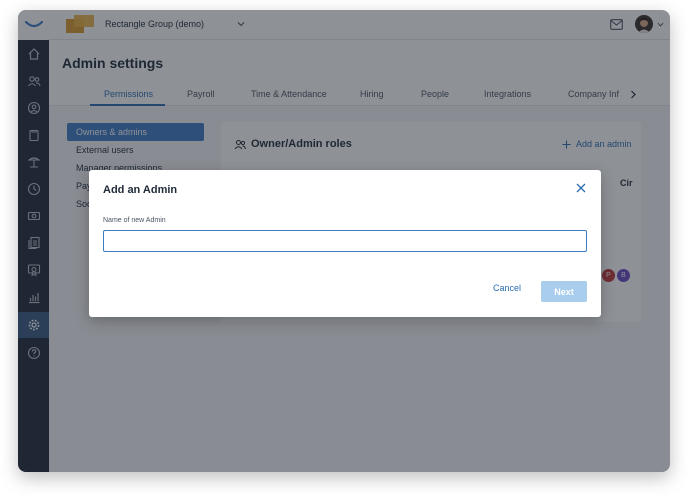  I want to click on admin-name-input, so click(345, 241).